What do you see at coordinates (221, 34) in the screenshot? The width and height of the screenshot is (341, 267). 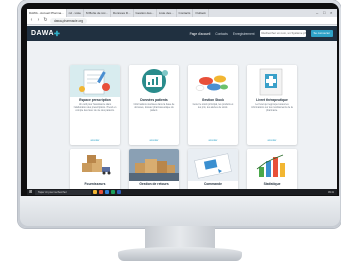 I see `nav-contacts: Contacts` at bounding box center [221, 34].